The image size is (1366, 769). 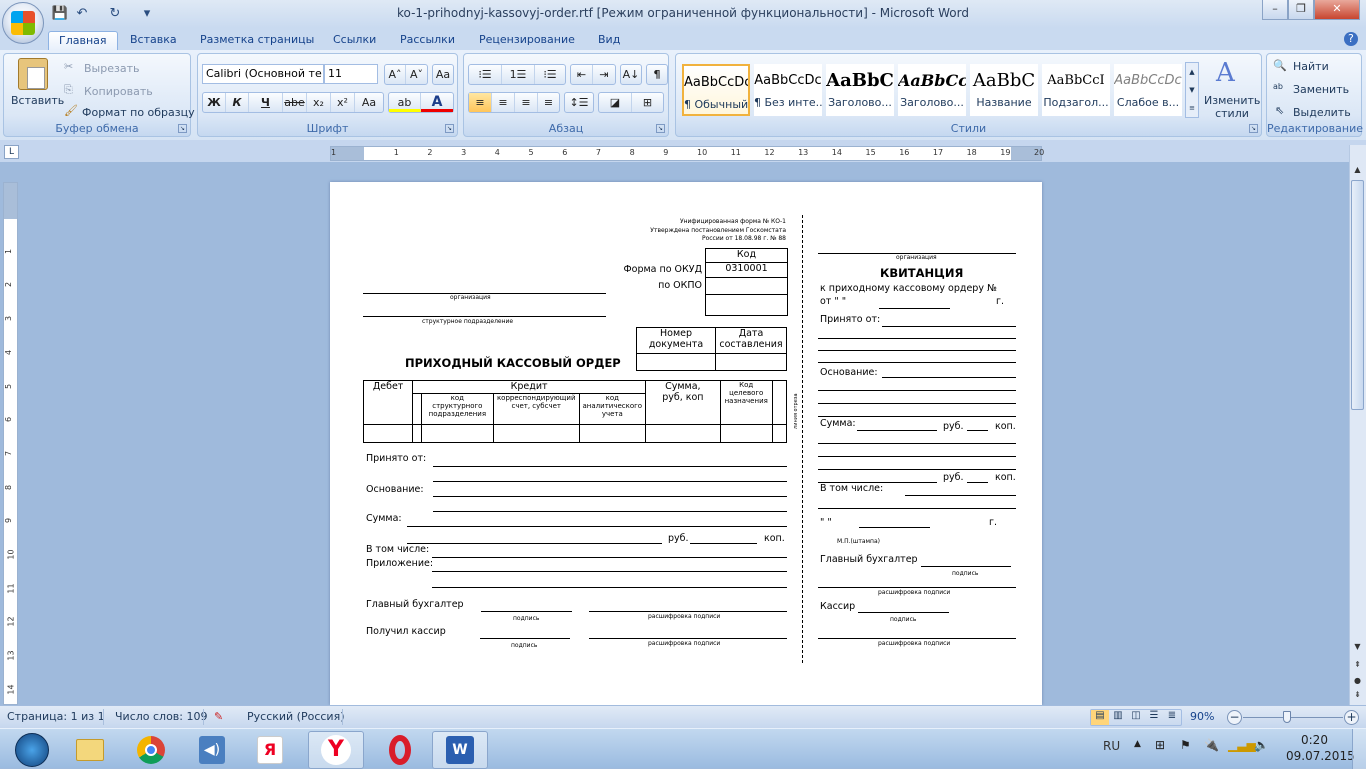 I want to click on zoom-level: 90%, so click(x=1202, y=716).